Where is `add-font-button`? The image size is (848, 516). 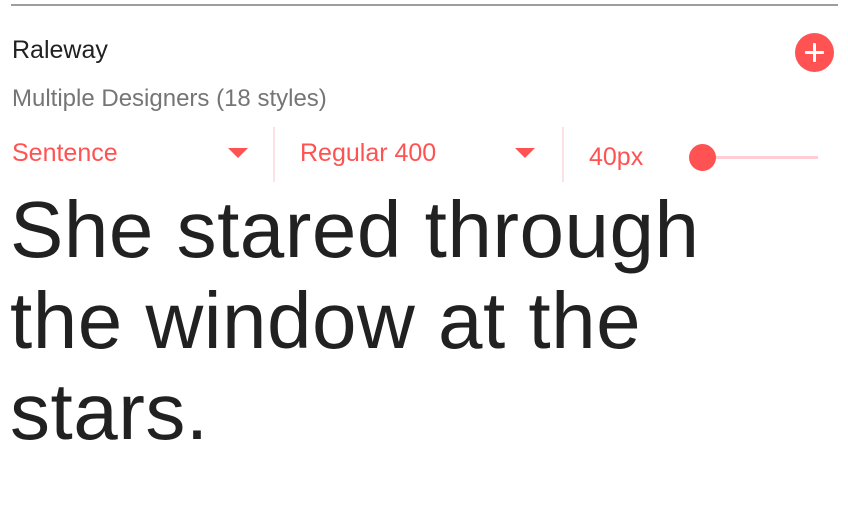 add-font-button is located at coordinates (814, 52).